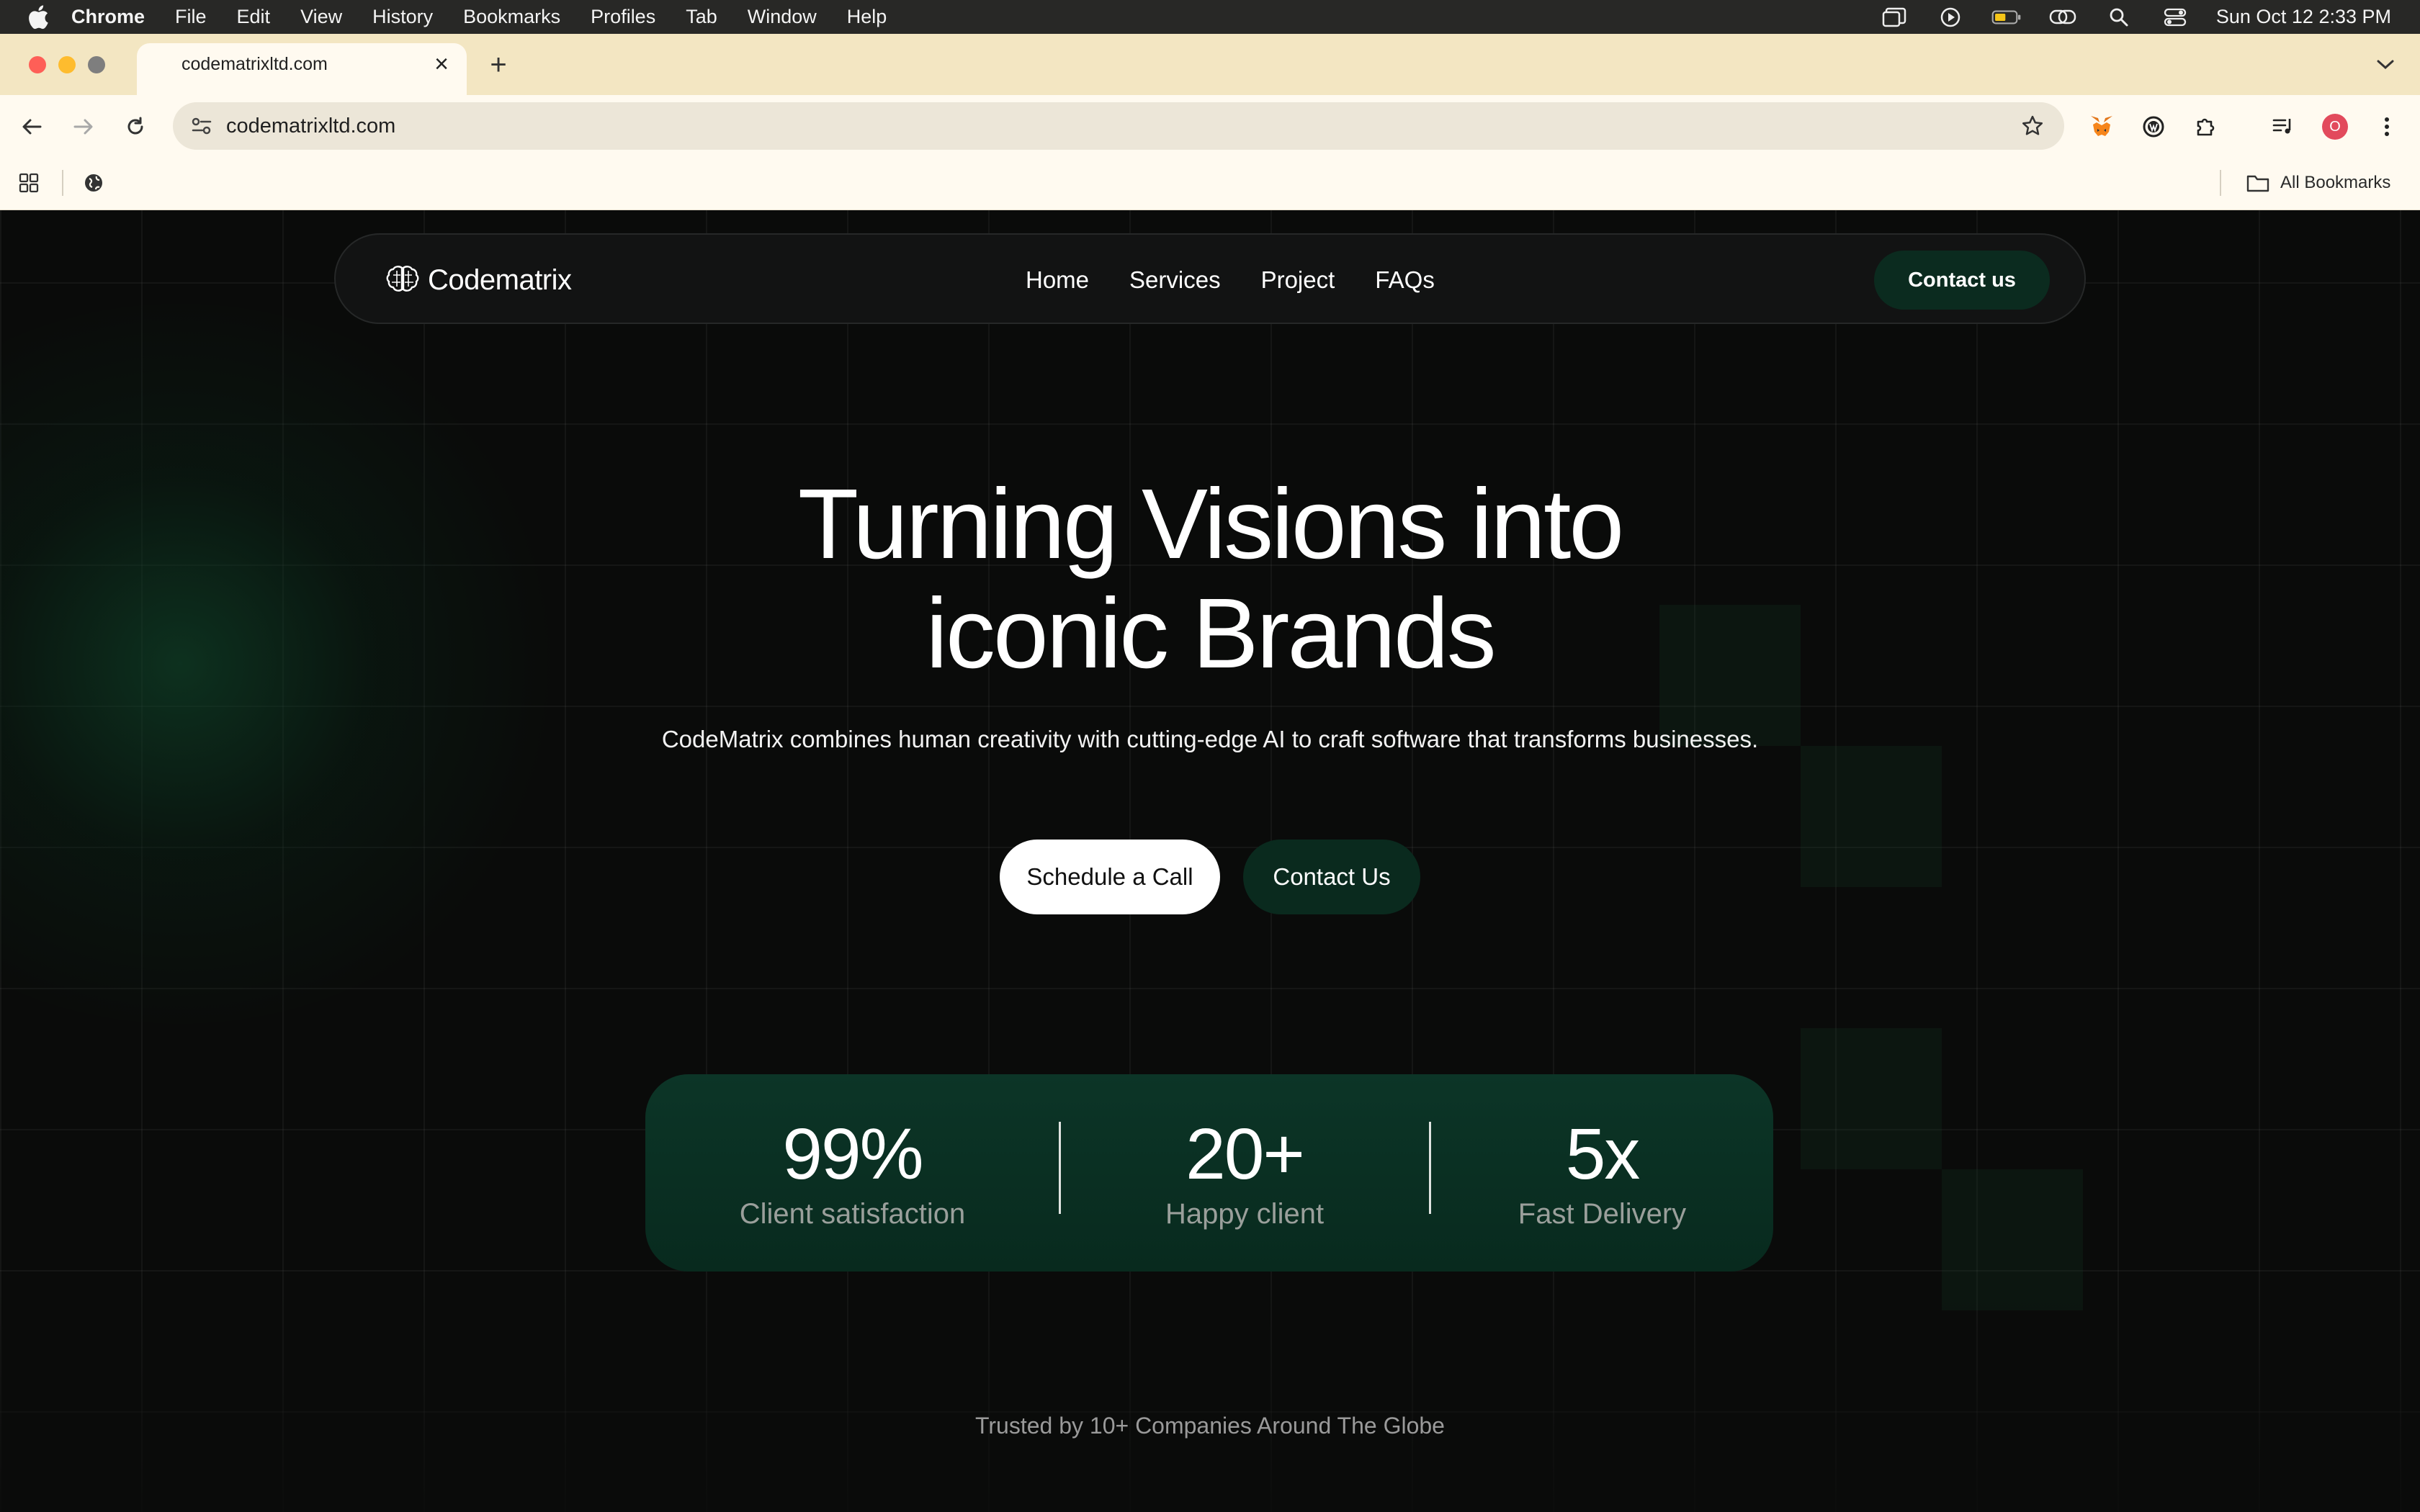  I want to click on stat-client-satisfaction: 99% Client satisfaction, so click(852, 1173).